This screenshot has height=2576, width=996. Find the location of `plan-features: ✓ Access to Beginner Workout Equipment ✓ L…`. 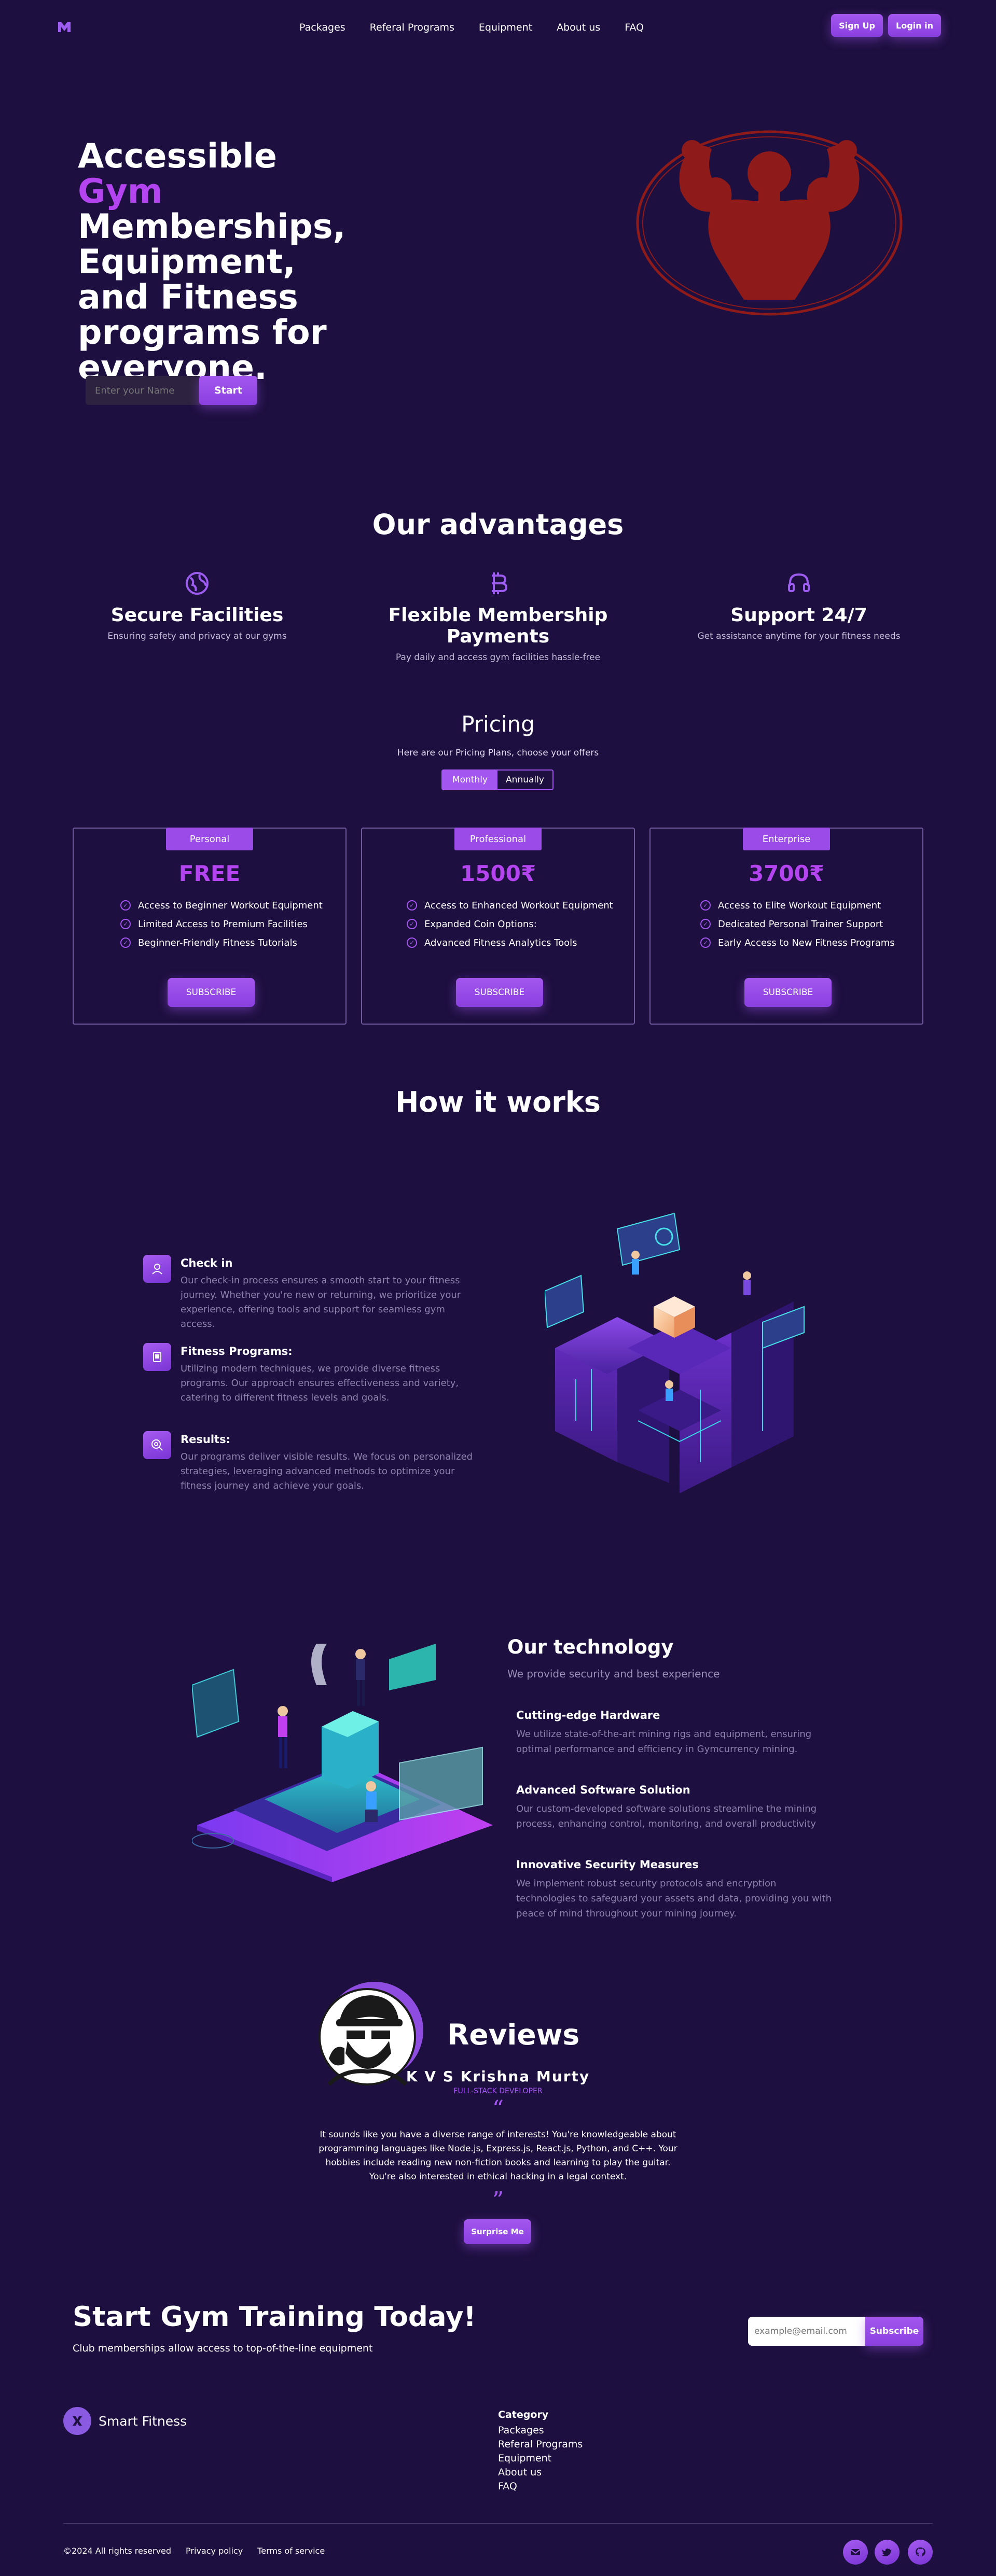

plan-features: ✓ Access to Beginner Workout Equipment ✓ L… is located at coordinates (222, 924).